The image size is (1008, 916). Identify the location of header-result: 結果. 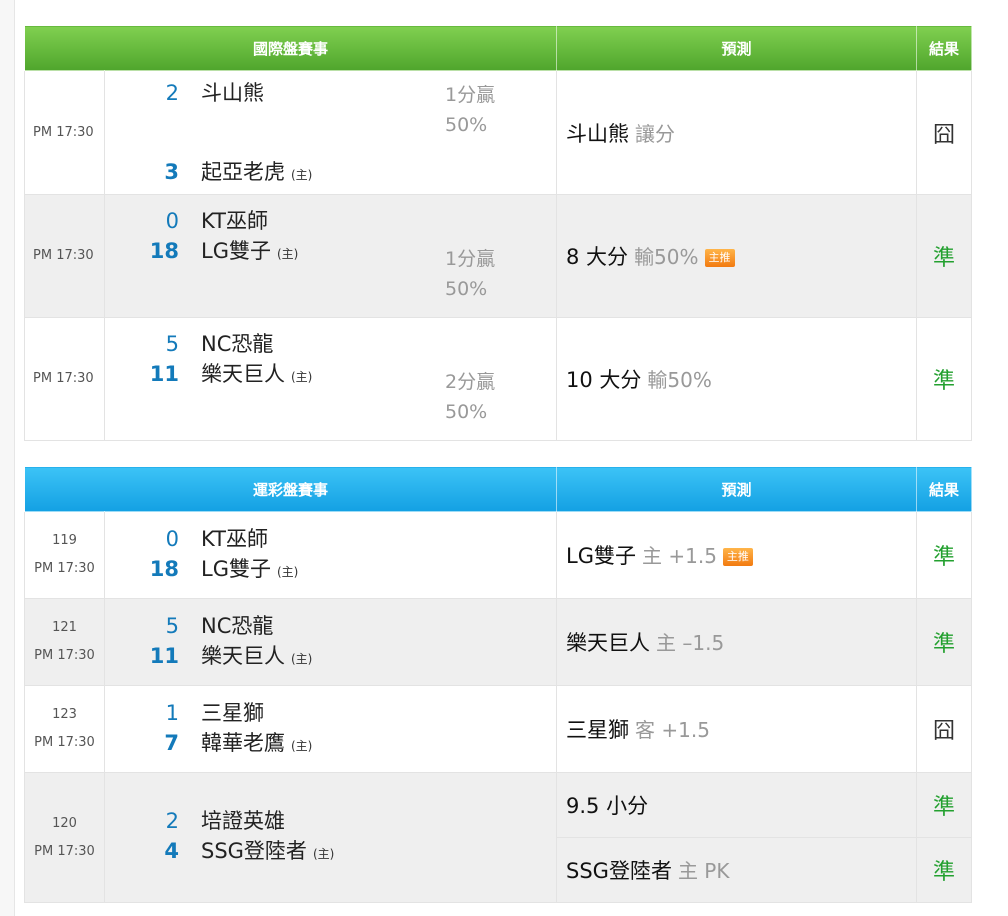
(944, 489).